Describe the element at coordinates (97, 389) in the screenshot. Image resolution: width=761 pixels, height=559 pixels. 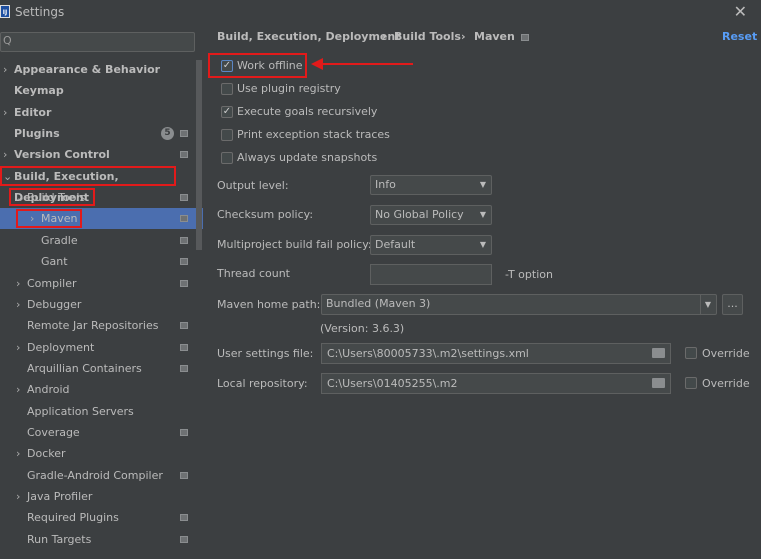
I see `tree-item: › Android` at that location.